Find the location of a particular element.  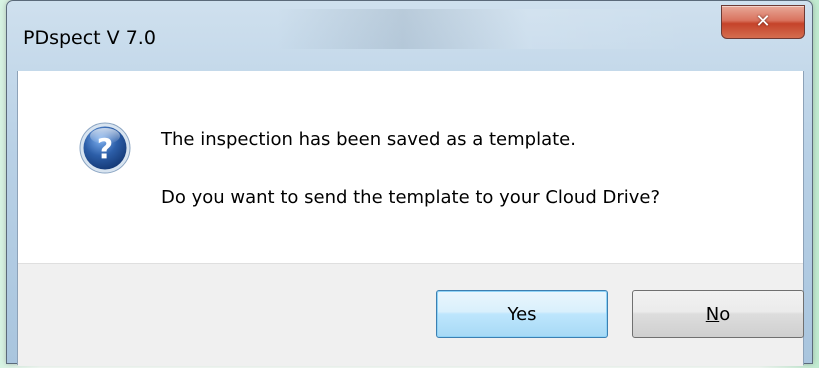

yes-button: Yes is located at coordinates (522, 314).